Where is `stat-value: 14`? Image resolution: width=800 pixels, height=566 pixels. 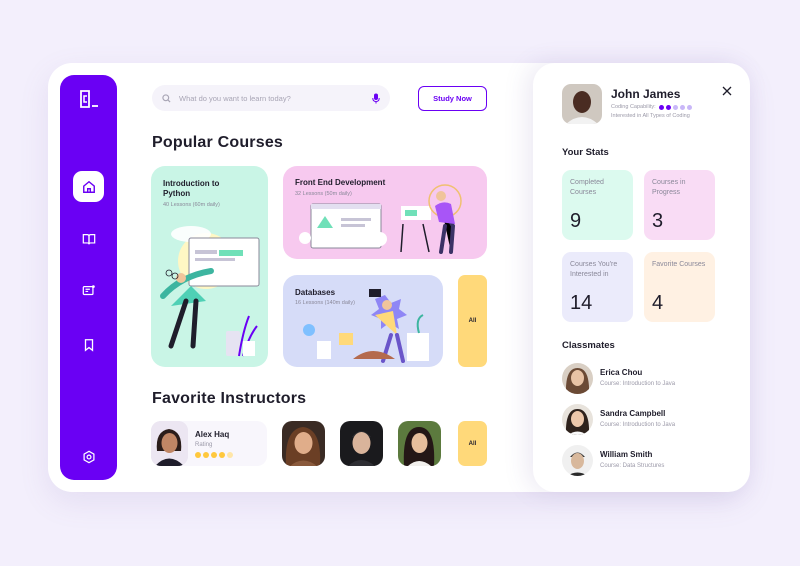
stat-value: 14 is located at coordinates (581, 303).